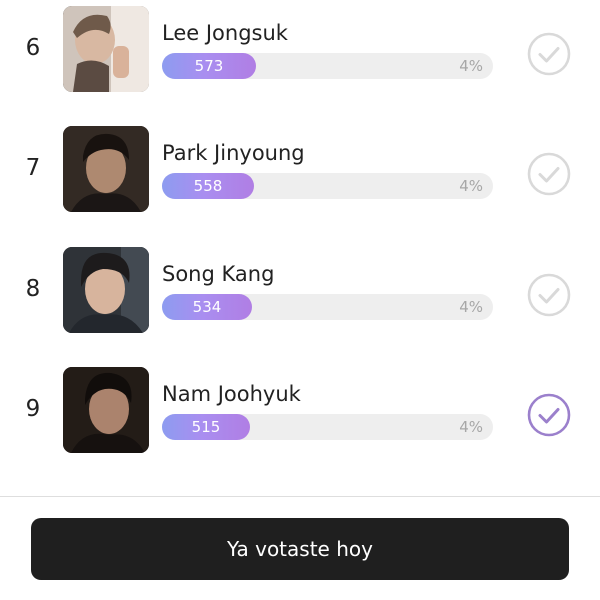 This screenshot has height=600, width=600. What do you see at coordinates (209, 66) in the screenshot?
I see `vote-count-fill: 573` at bounding box center [209, 66].